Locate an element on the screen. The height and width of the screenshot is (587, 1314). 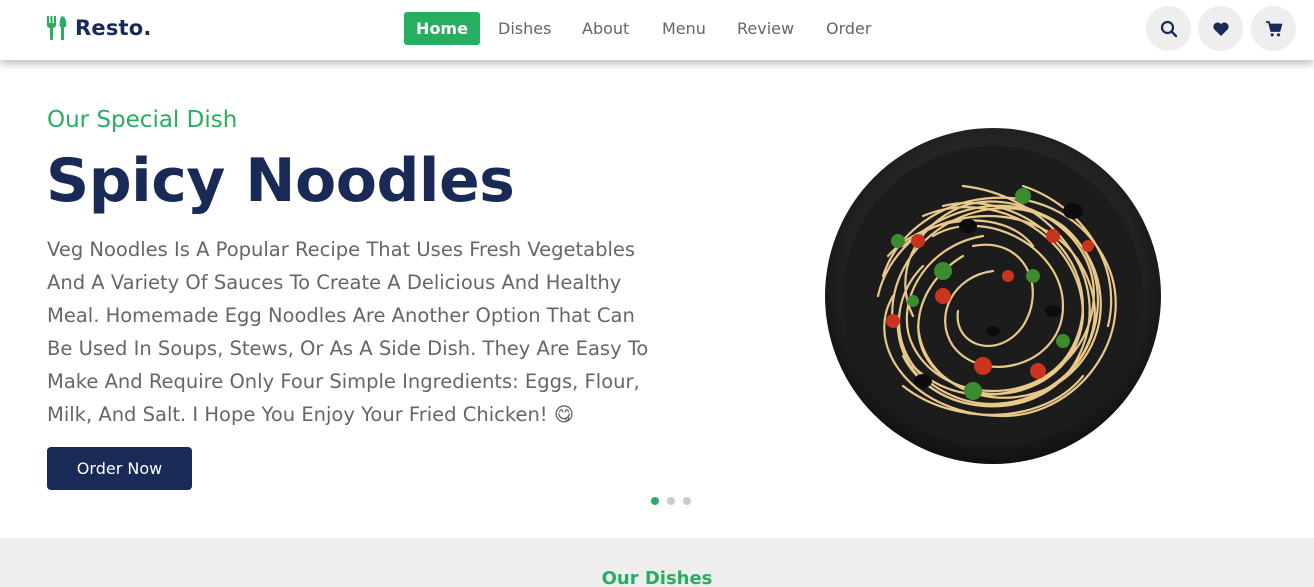
favorites-button is located at coordinates (1220, 28).